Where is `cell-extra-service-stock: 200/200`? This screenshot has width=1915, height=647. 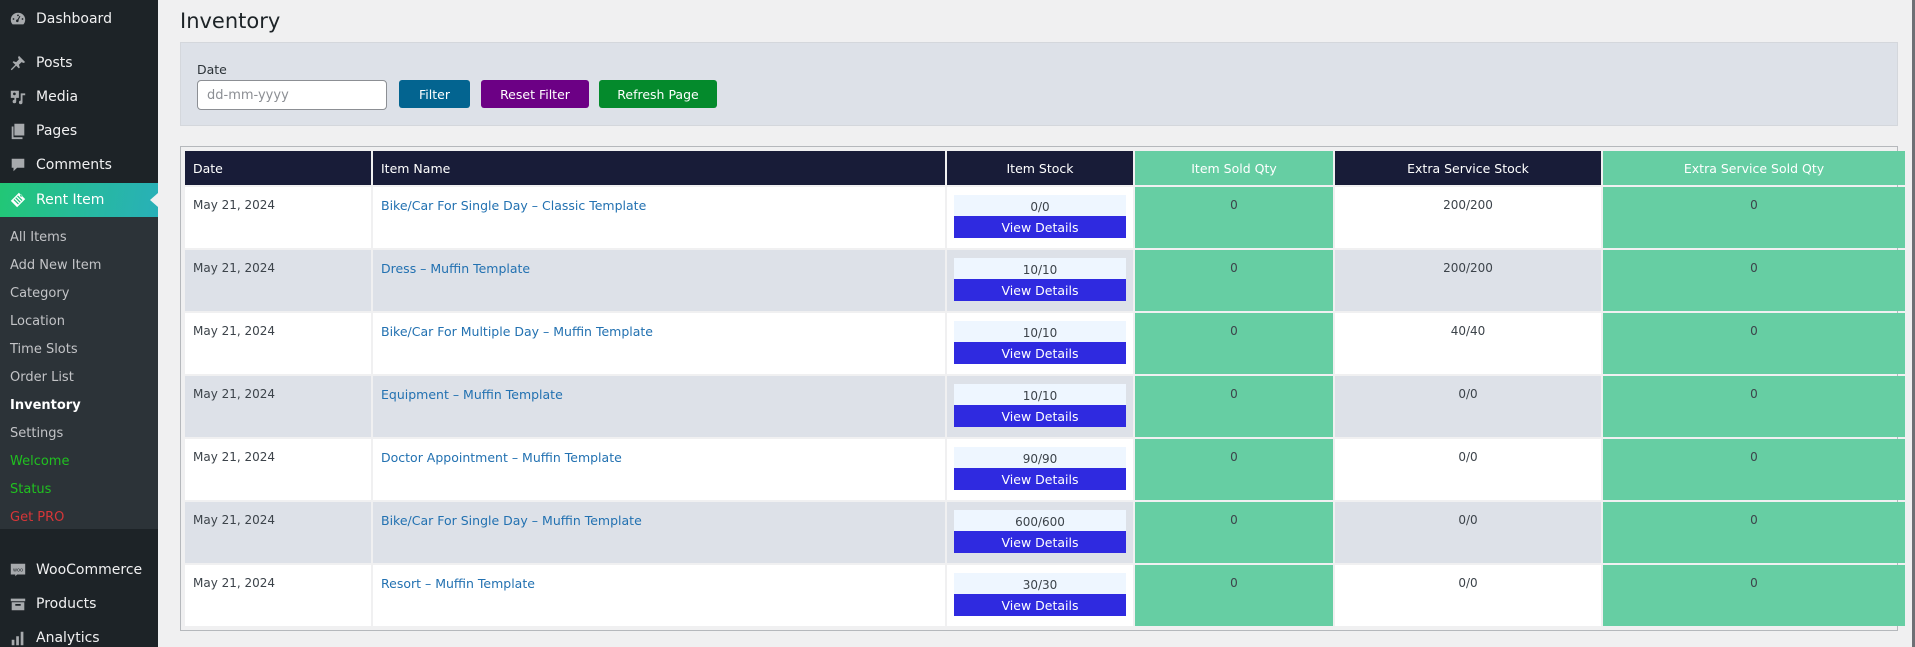 cell-extra-service-stock: 200/200 is located at coordinates (1468, 280).